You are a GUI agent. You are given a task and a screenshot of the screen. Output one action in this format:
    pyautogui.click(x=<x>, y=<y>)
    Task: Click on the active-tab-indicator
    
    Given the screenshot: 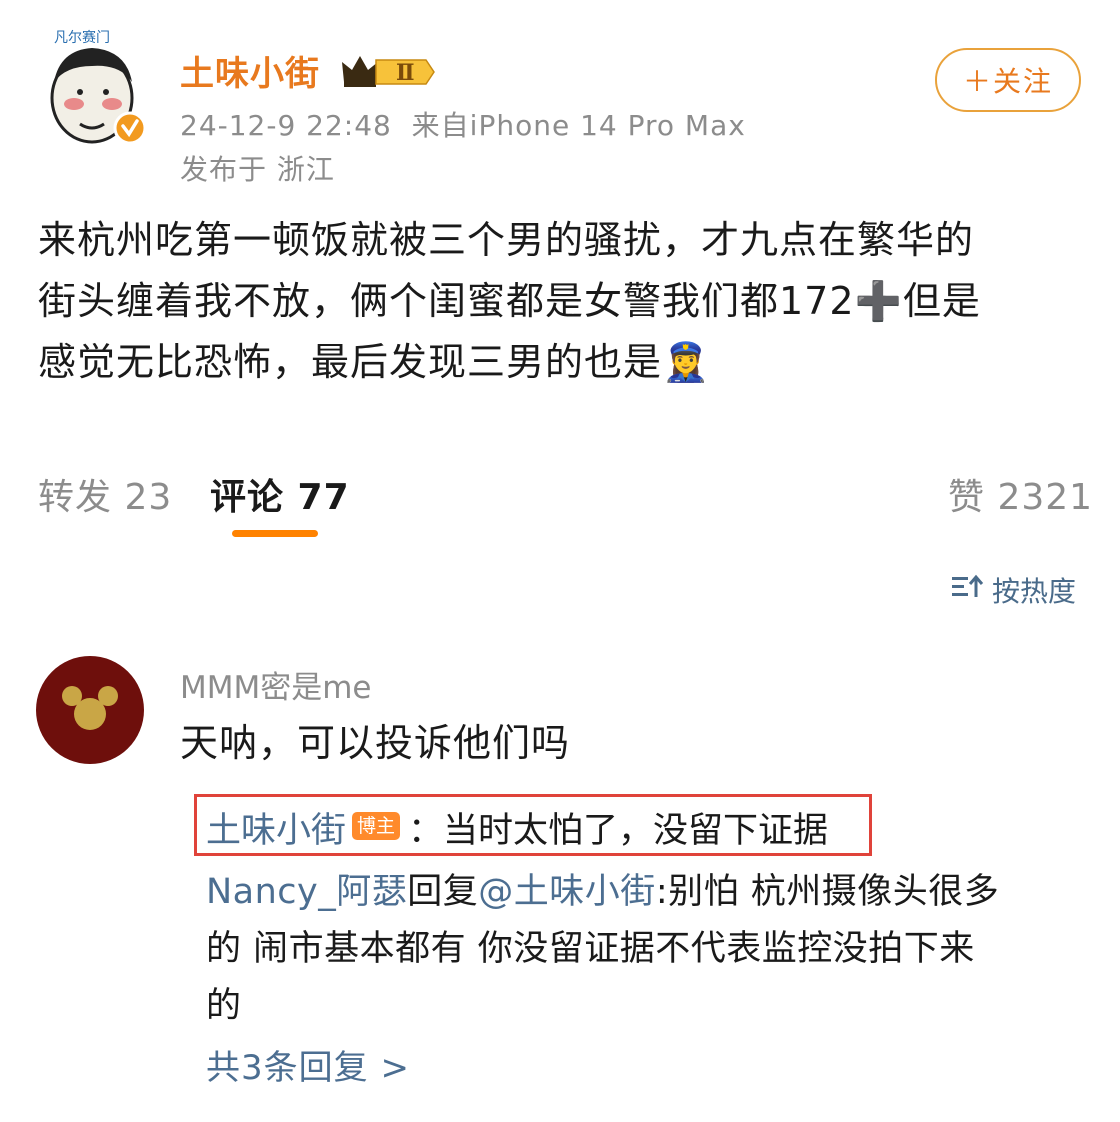 What is the action you would take?
    pyautogui.click(x=275, y=533)
    